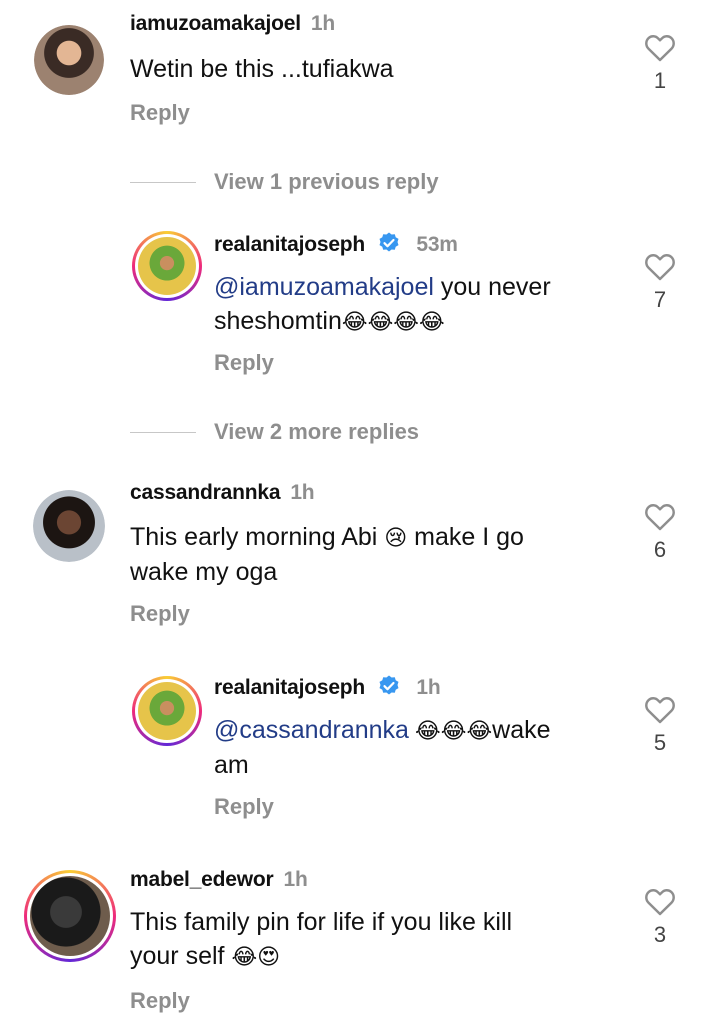 This screenshot has height=1027, width=720. What do you see at coordinates (660, 299) in the screenshot?
I see `like-count: 7` at bounding box center [660, 299].